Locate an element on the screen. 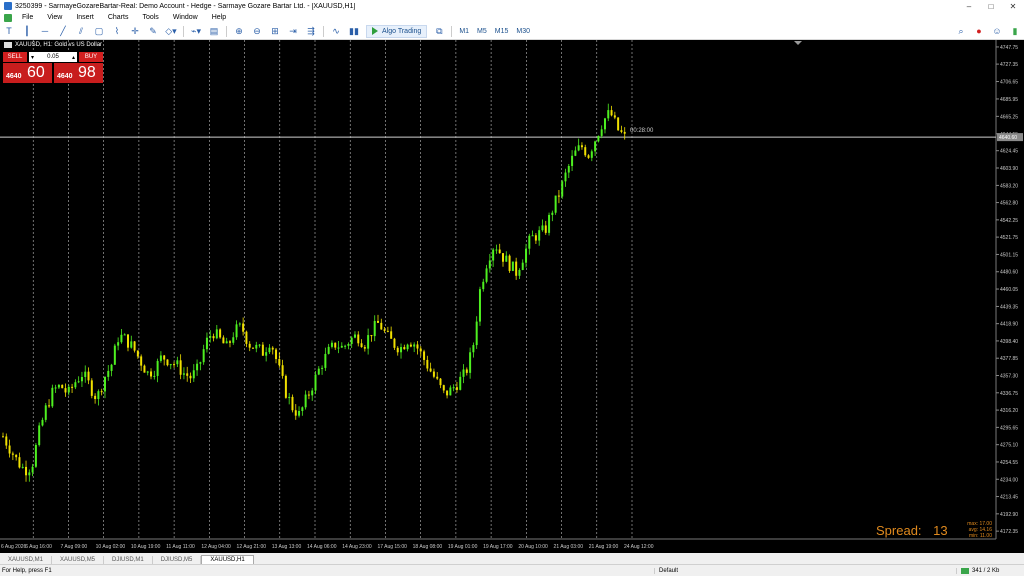 Image resolution: width=1024 pixels, height=576 pixels. menu-charts: Charts is located at coordinates (118, 17).